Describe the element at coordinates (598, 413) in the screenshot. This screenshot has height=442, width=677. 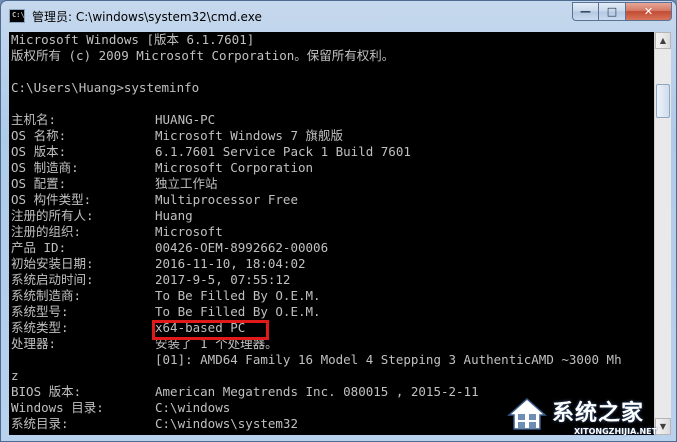
I see `watermark-text: 系统之家` at that location.